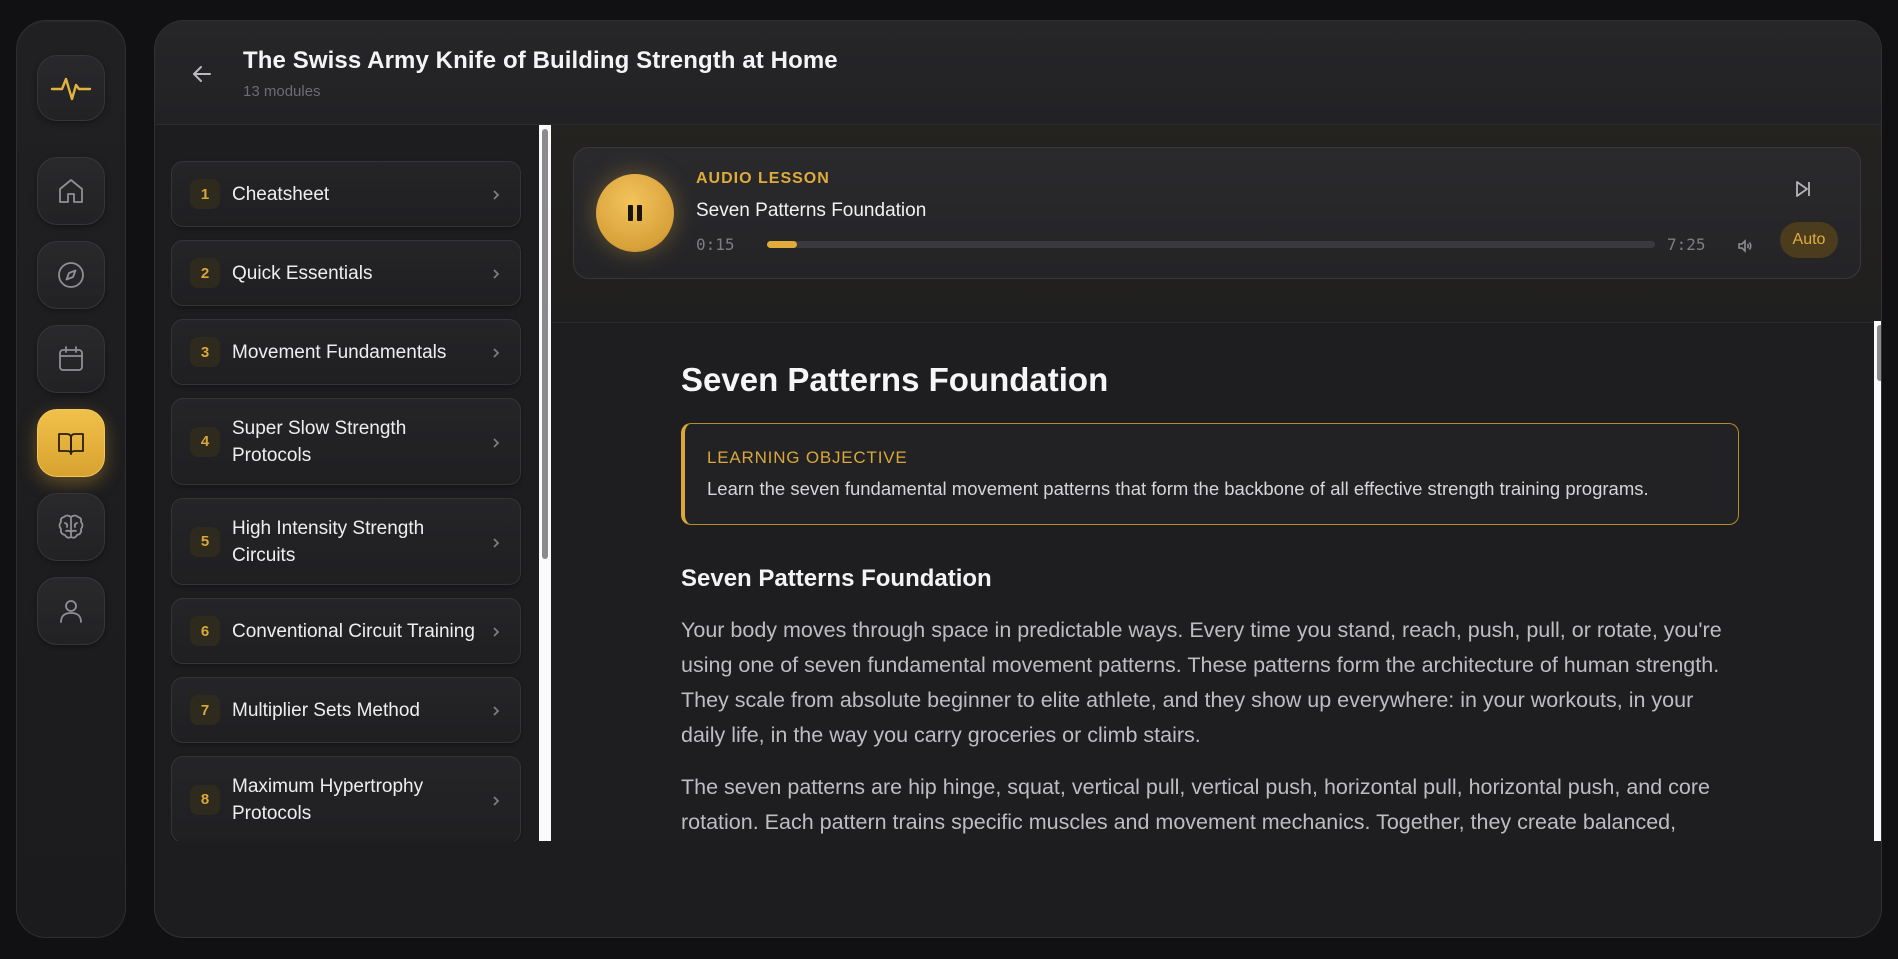  I want to click on nav-library-button, so click(71, 443).